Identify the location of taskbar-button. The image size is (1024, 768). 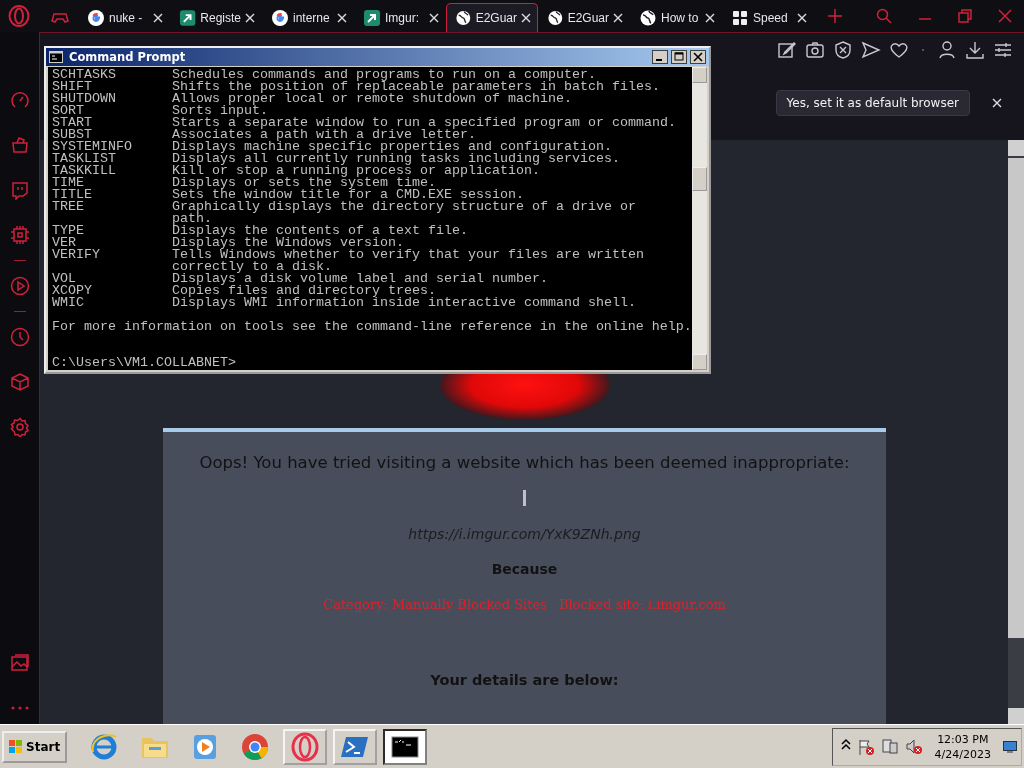
(405, 746).